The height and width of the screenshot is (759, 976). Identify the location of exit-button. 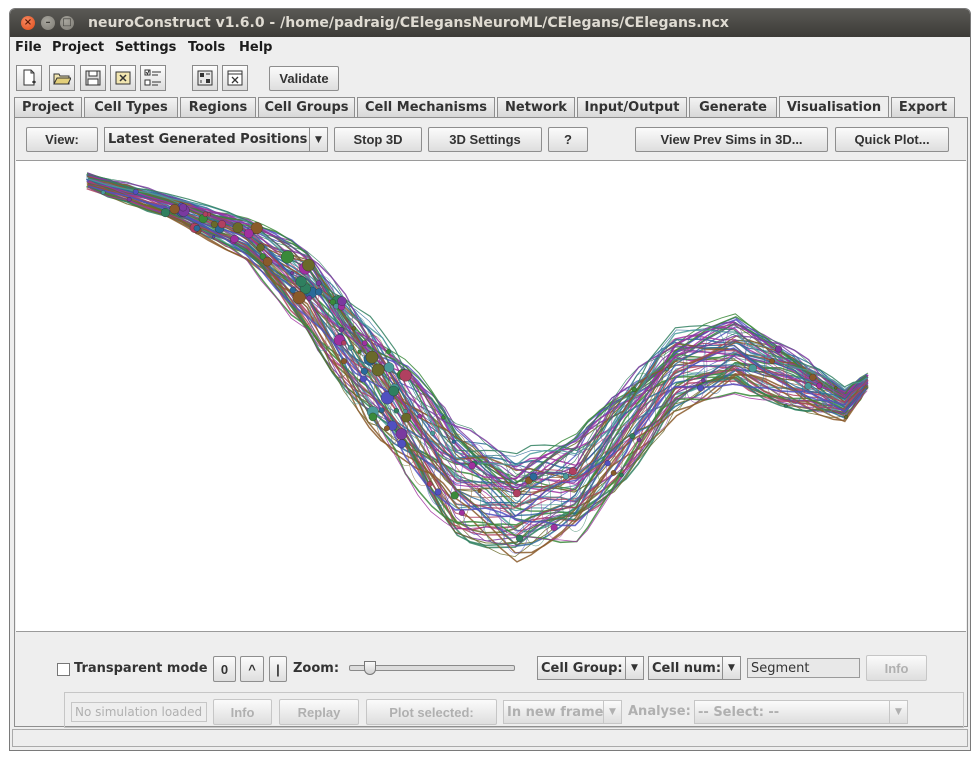
(235, 78).